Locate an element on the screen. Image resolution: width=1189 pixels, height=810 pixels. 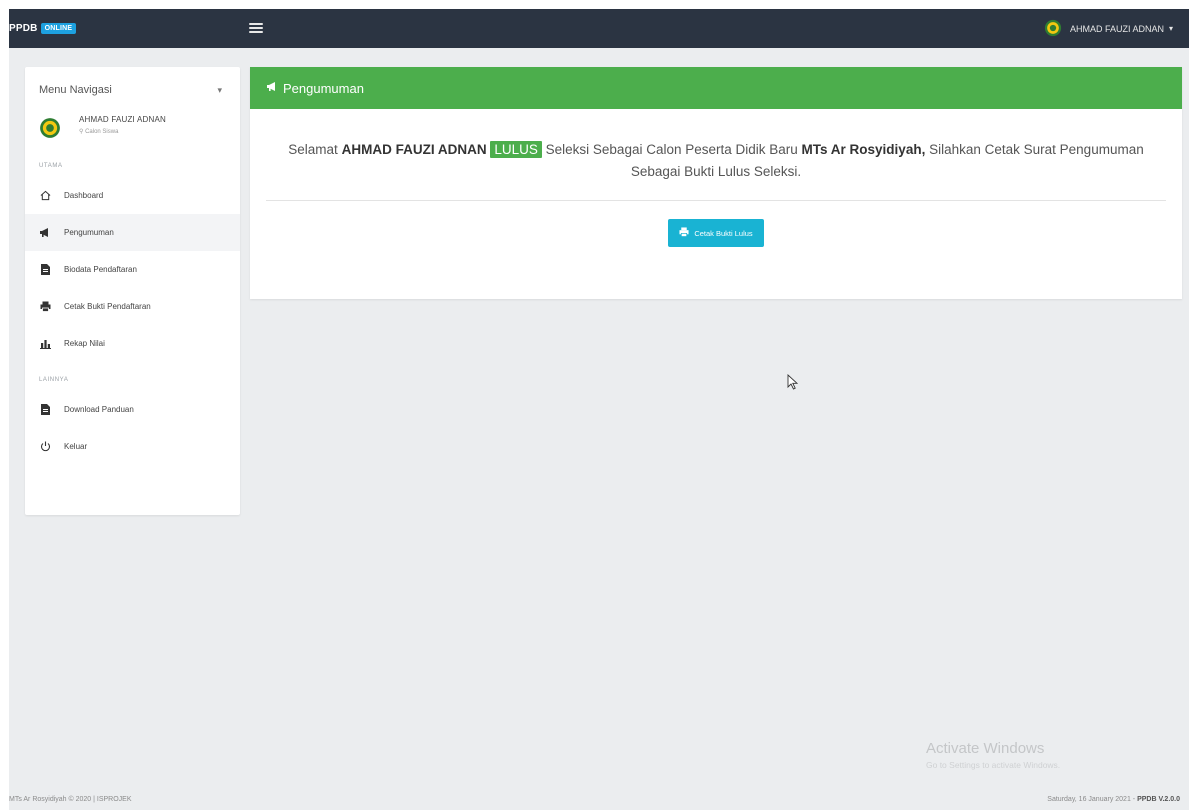
footer-version: PPDB V.2.0.0 is located at coordinates (1158, 799).